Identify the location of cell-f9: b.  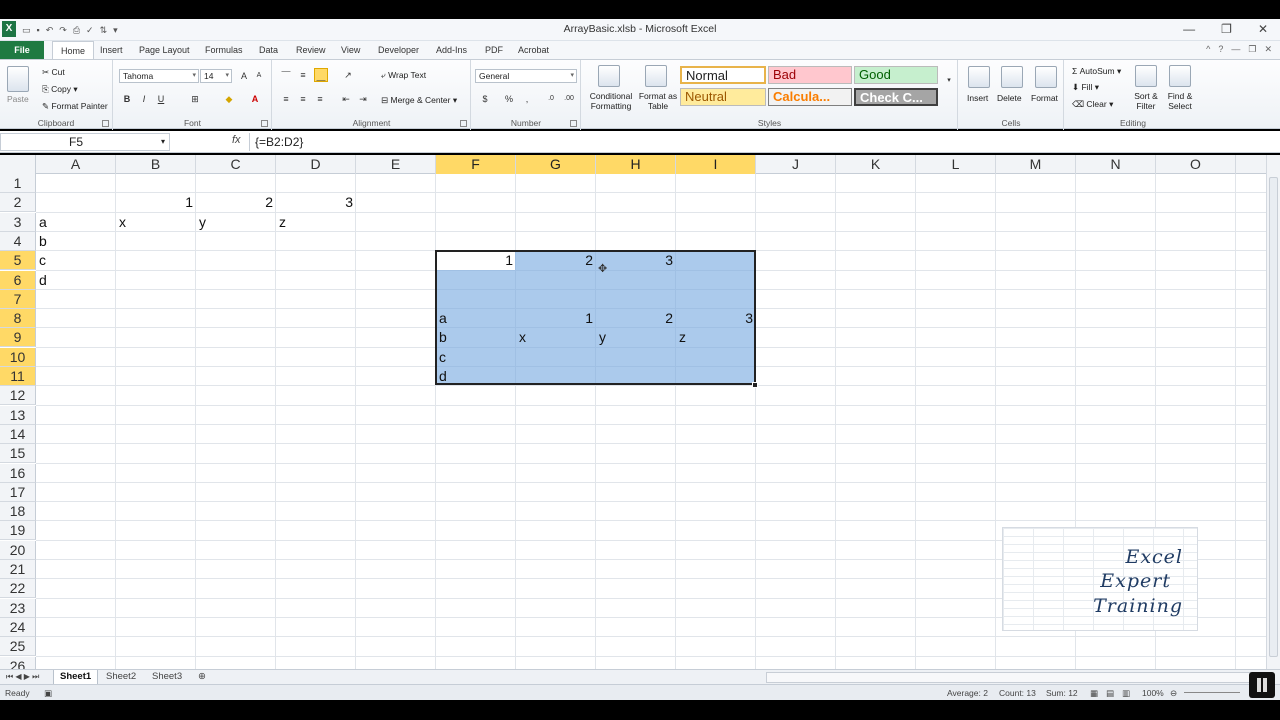
(476, 337).